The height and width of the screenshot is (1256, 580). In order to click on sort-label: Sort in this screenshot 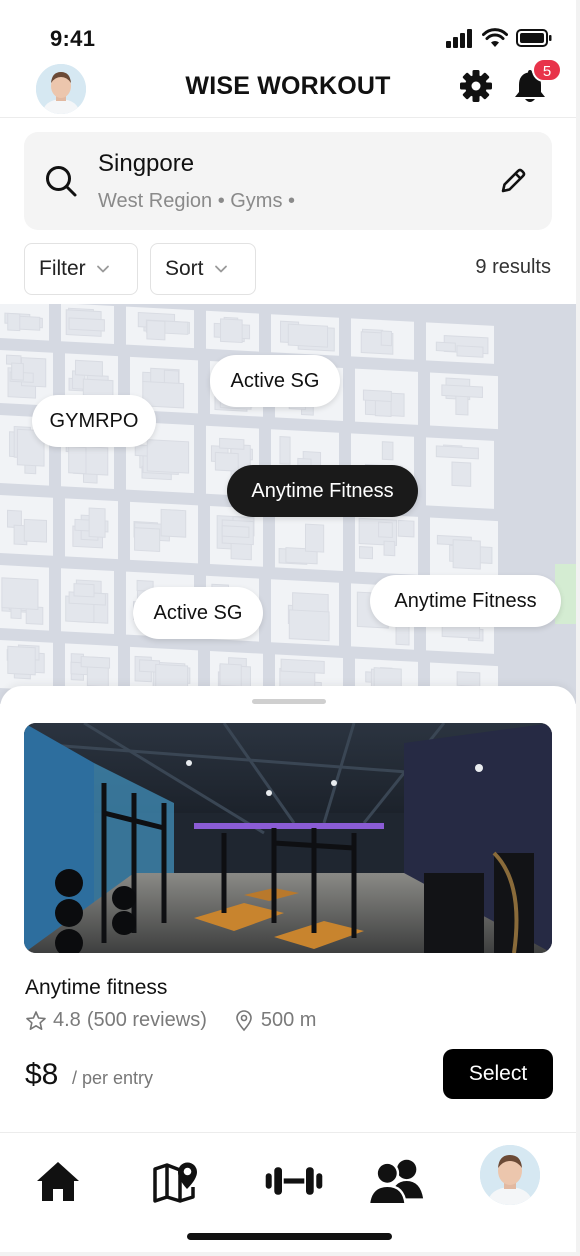, I will do `click(184, 268)`.